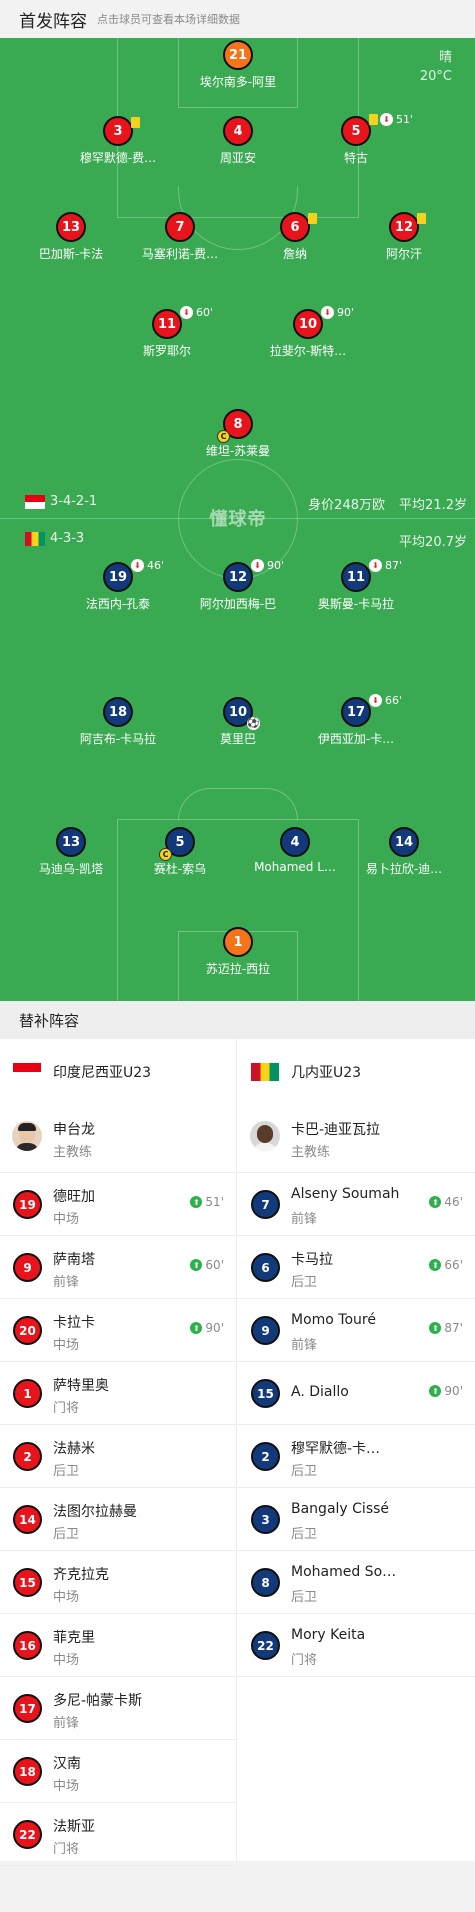  I want to click on jersey-number: 15, so click(27, 1582).